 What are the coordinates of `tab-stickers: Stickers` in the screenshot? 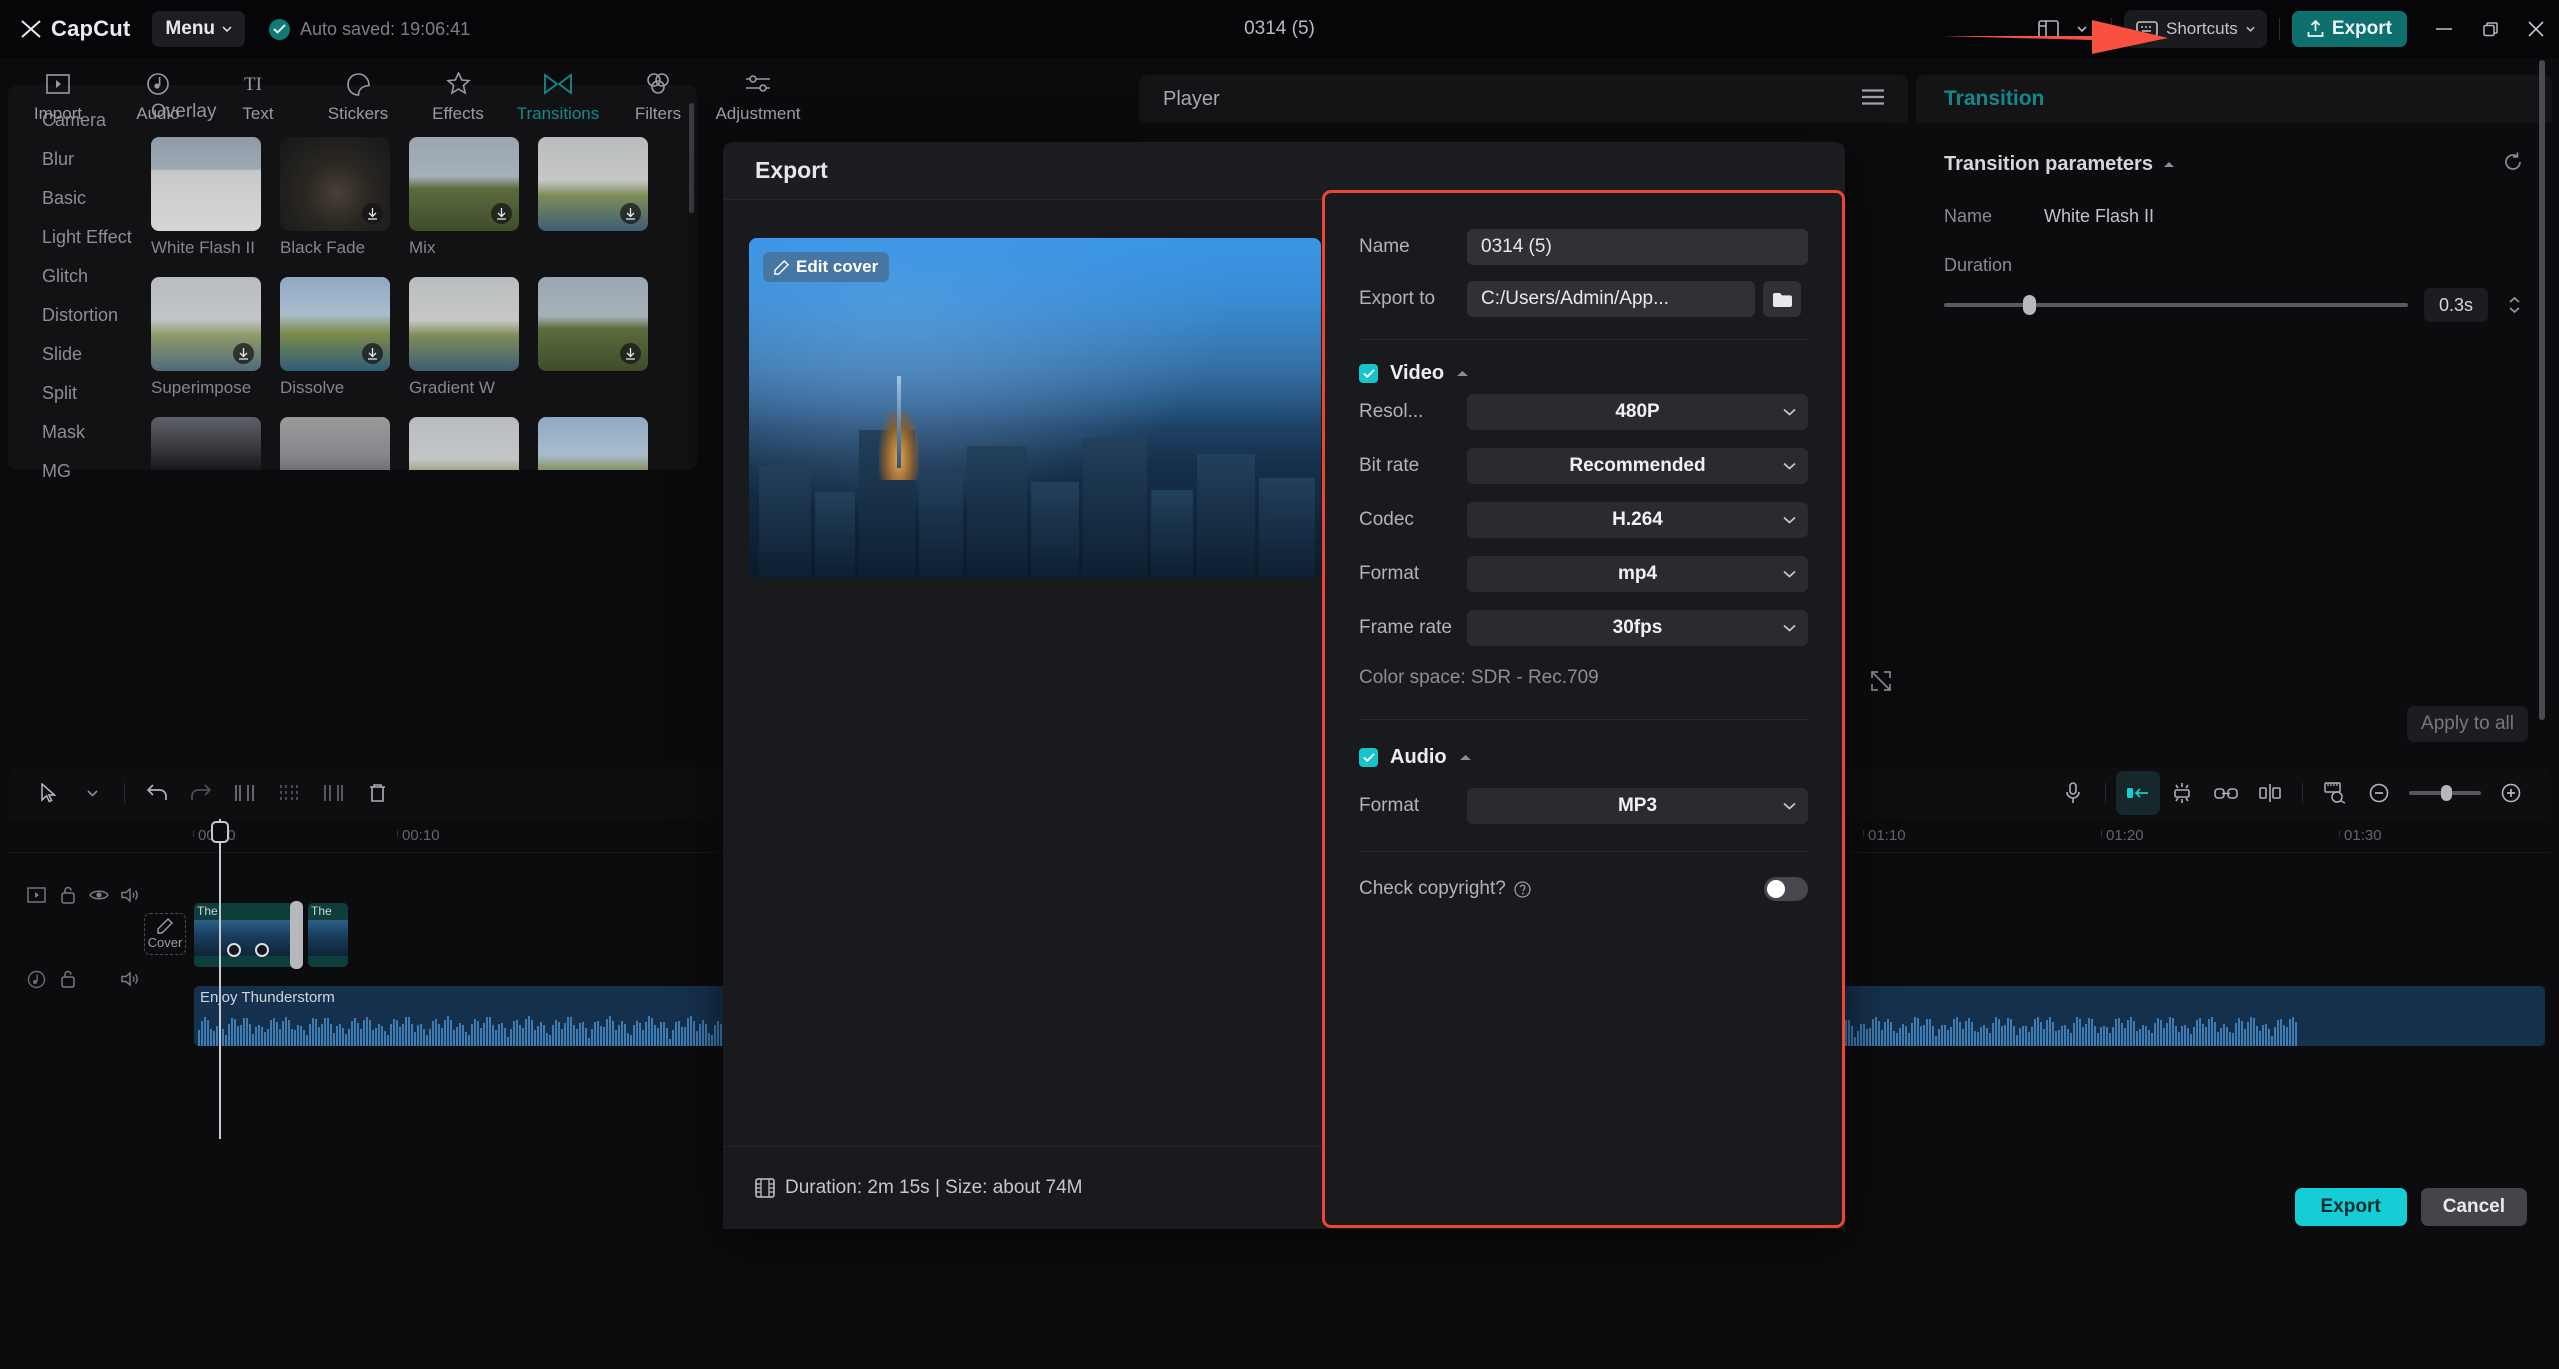 It's located at (358, 92).